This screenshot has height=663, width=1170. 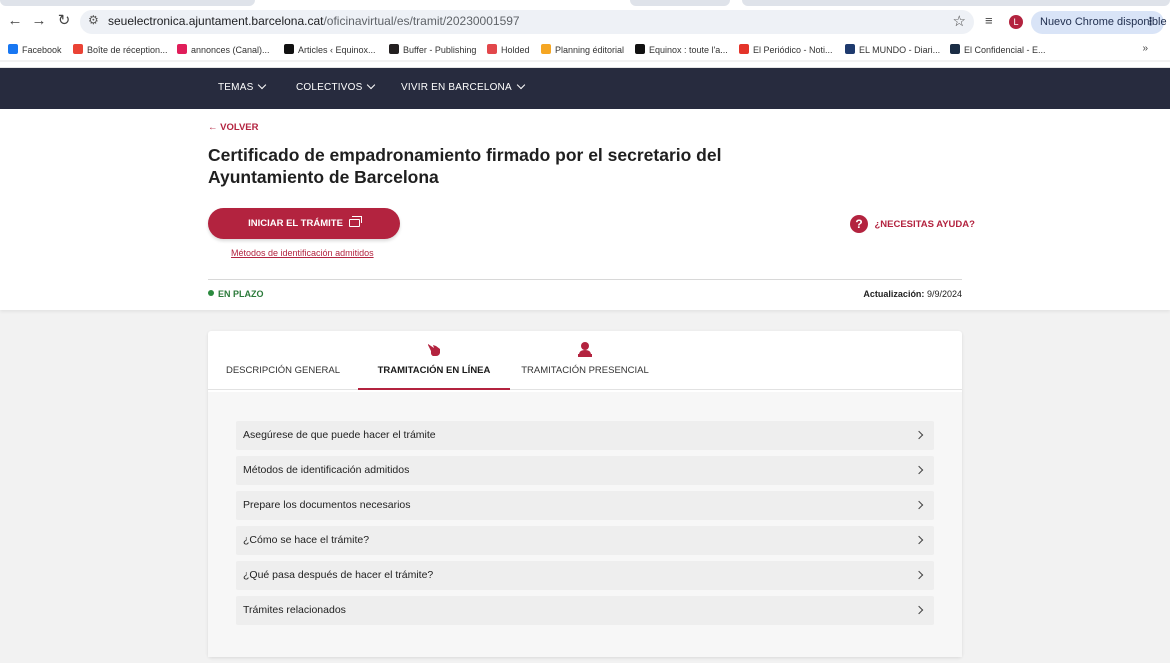 I want to click on accordion-item: ¿Cómo se hace el trámite?, so click(x=585, y=540).